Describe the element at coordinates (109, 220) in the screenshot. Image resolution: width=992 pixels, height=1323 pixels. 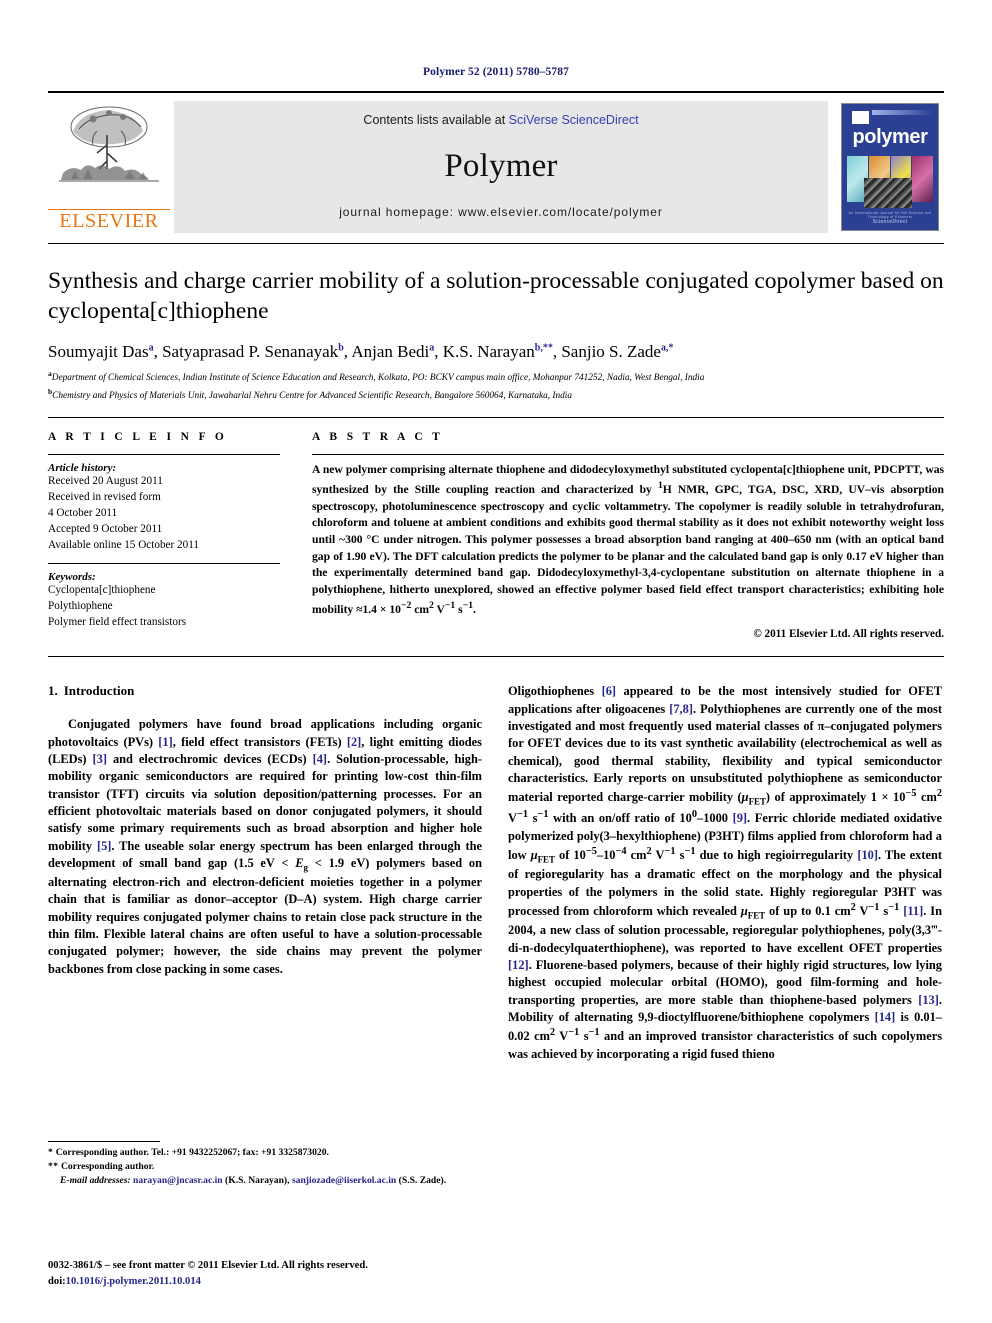
I see `elsevier-wordmark: ELSEVIER` at that location.